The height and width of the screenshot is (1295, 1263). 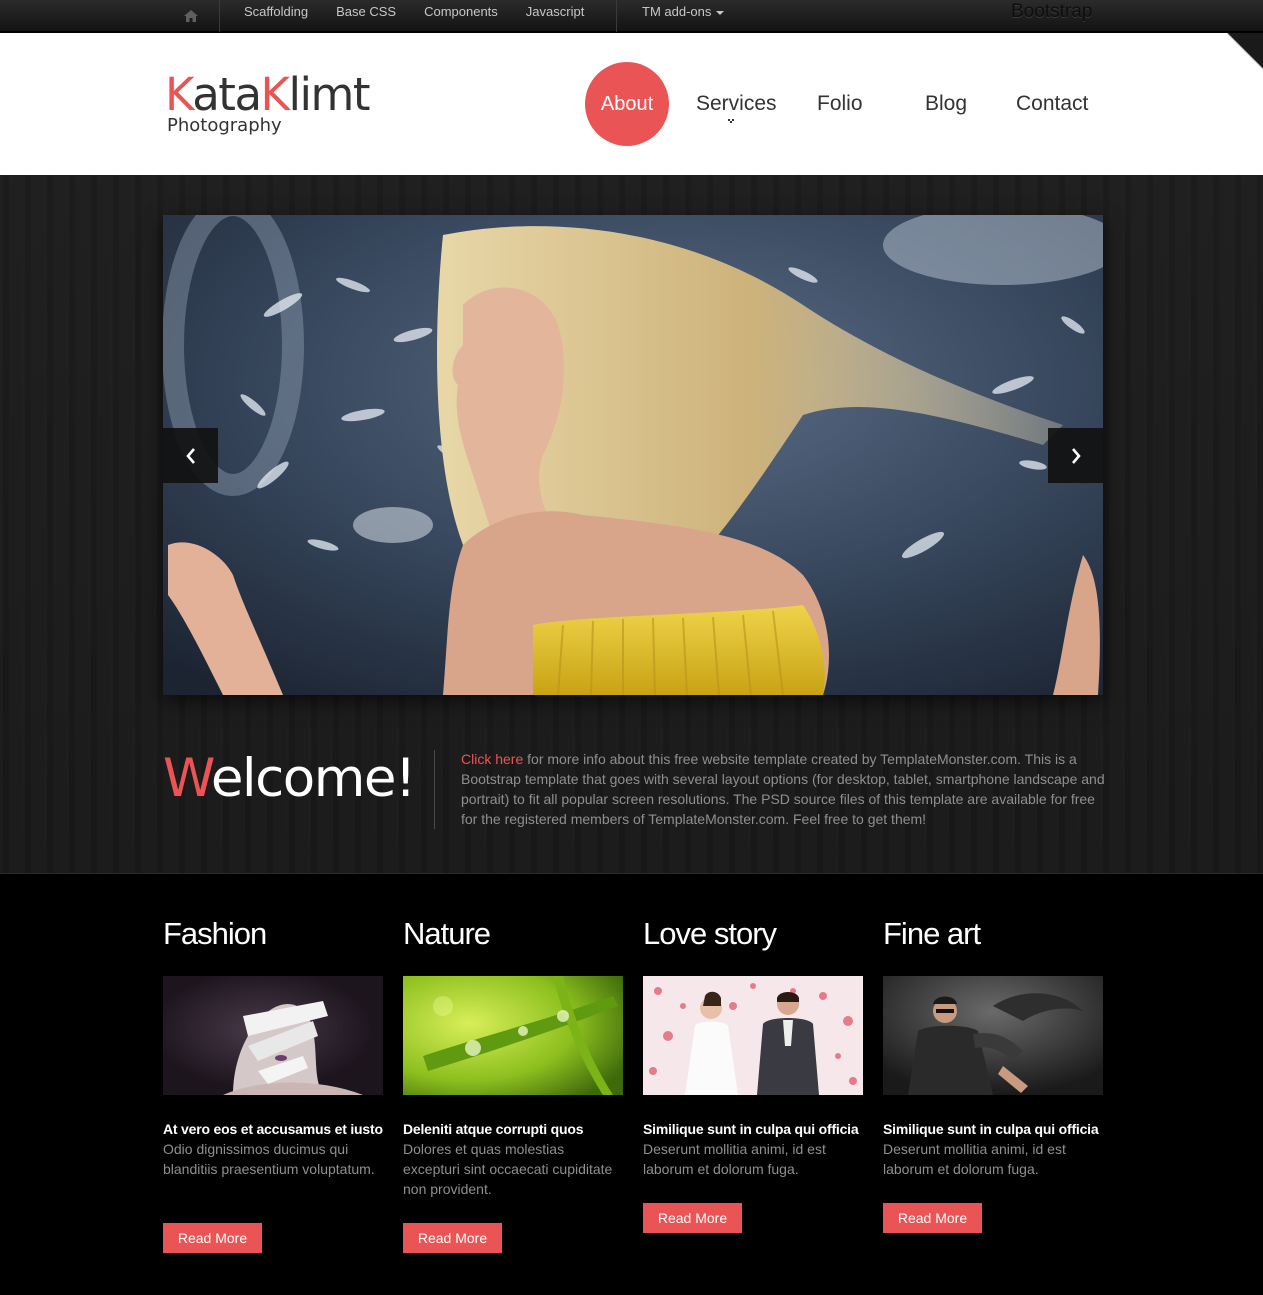 I want to click on submenu-arrow-icon, so click(x=731, y=121).